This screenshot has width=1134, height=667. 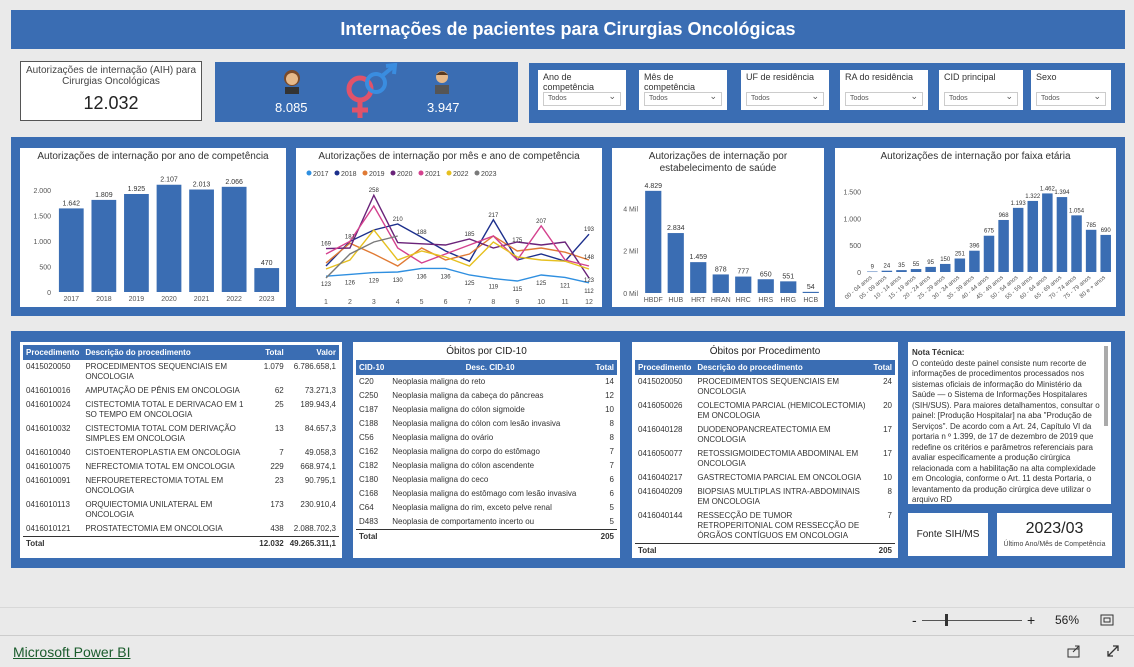 What do you see at coordinates (517, 290) in the screenshot?
I see `data-label: 115` at bounding box center [517, 290].